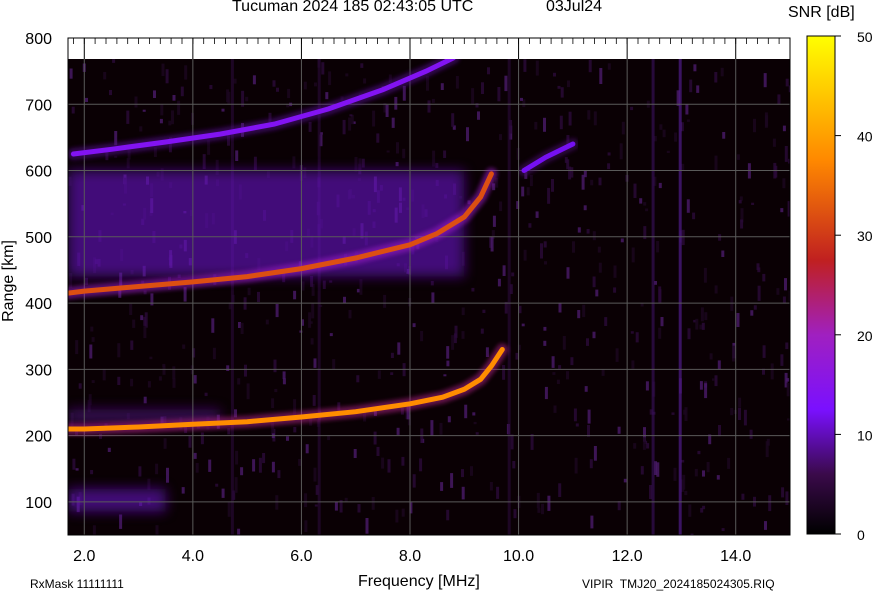  I want to click on colorbar-ticks: 0 10 20 30 40 50, so click(854, 286).